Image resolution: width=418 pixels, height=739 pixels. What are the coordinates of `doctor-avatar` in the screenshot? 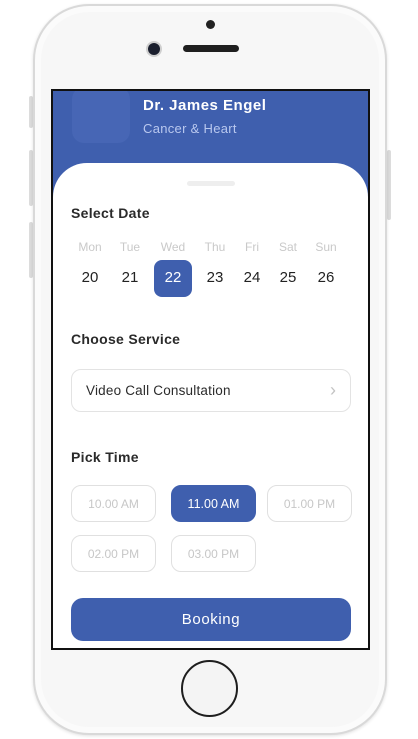 It's located at (101, 117).